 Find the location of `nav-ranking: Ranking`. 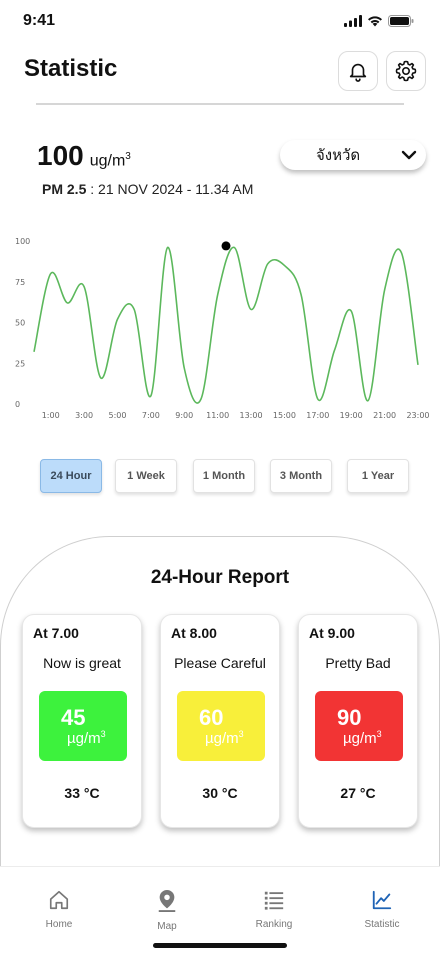

nav-ranking: Ranking is located at coordinates (274, 909).